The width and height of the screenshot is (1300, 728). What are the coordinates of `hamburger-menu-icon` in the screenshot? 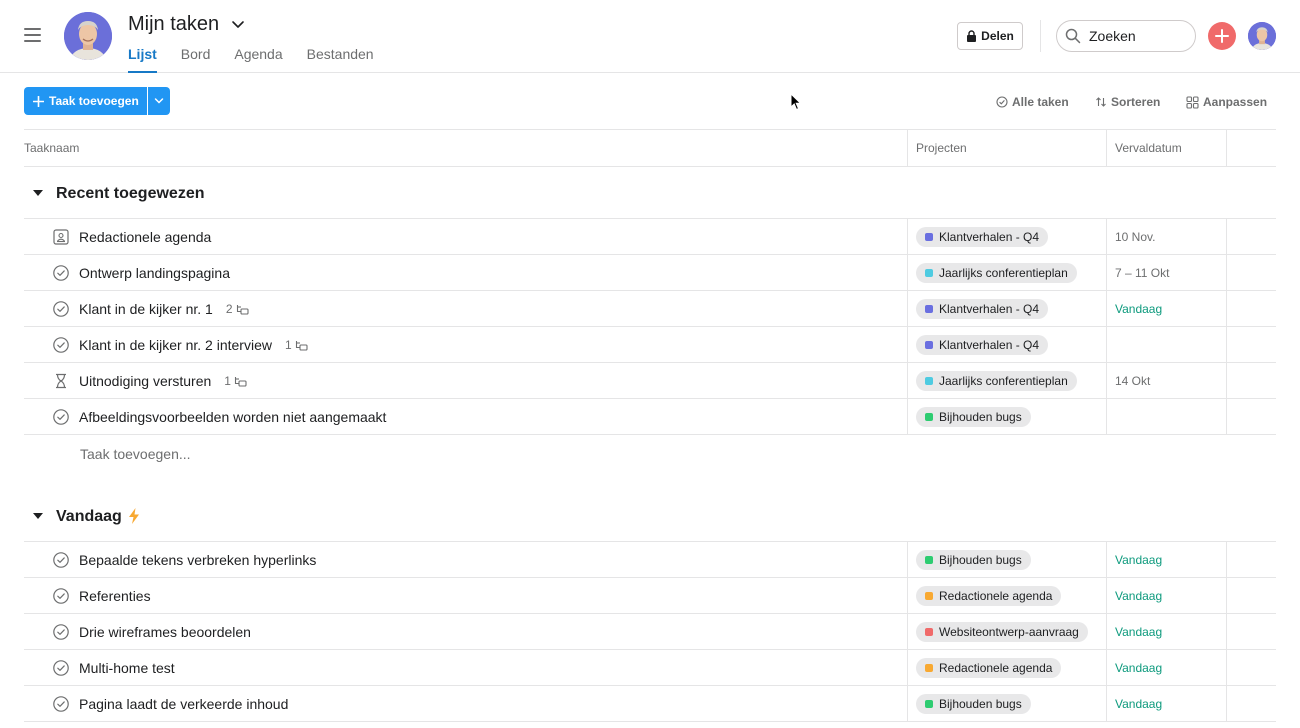 It's located at (32, 35).